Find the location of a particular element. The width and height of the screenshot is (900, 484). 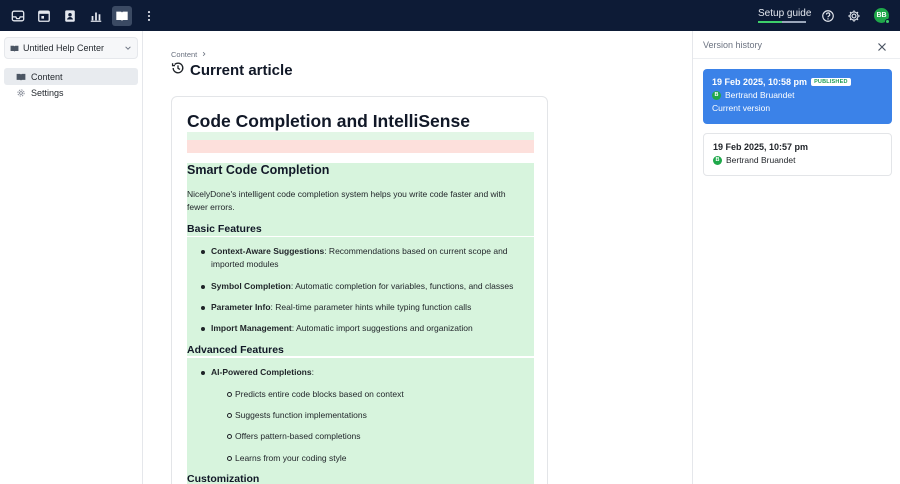

help-center-name: Untitled Help Center is located at coordinates (64, 48).